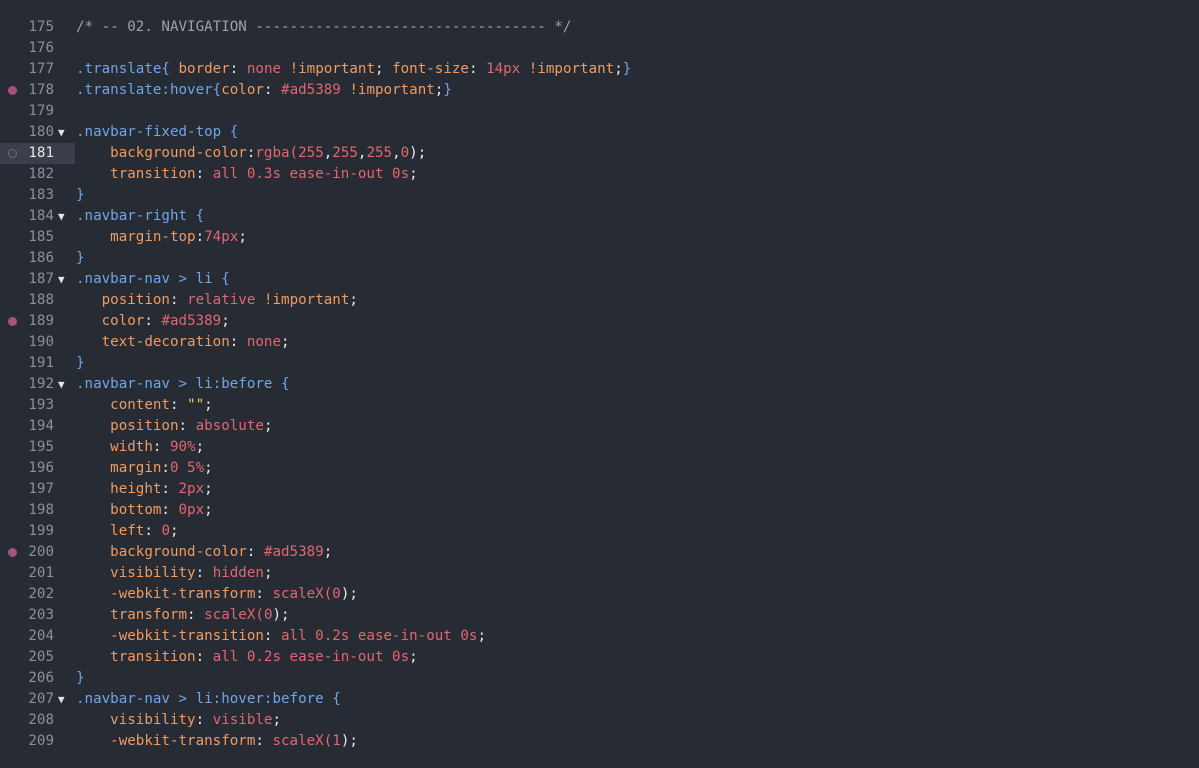  I want to click on code-token: rgba(, so click(277, 153).